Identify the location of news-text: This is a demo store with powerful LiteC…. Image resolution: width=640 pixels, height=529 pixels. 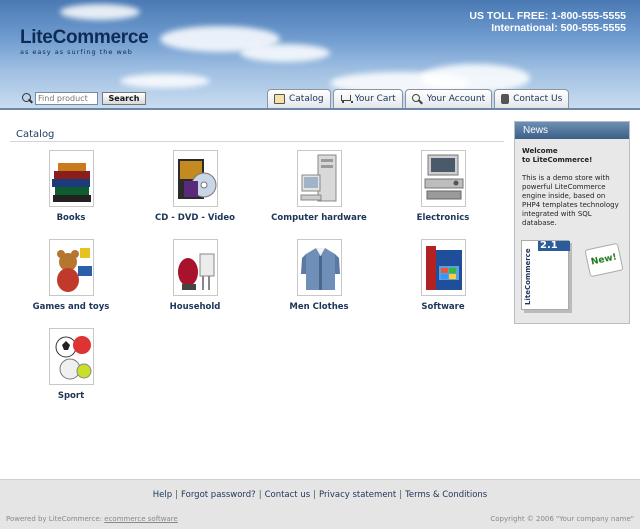
(570, 200).